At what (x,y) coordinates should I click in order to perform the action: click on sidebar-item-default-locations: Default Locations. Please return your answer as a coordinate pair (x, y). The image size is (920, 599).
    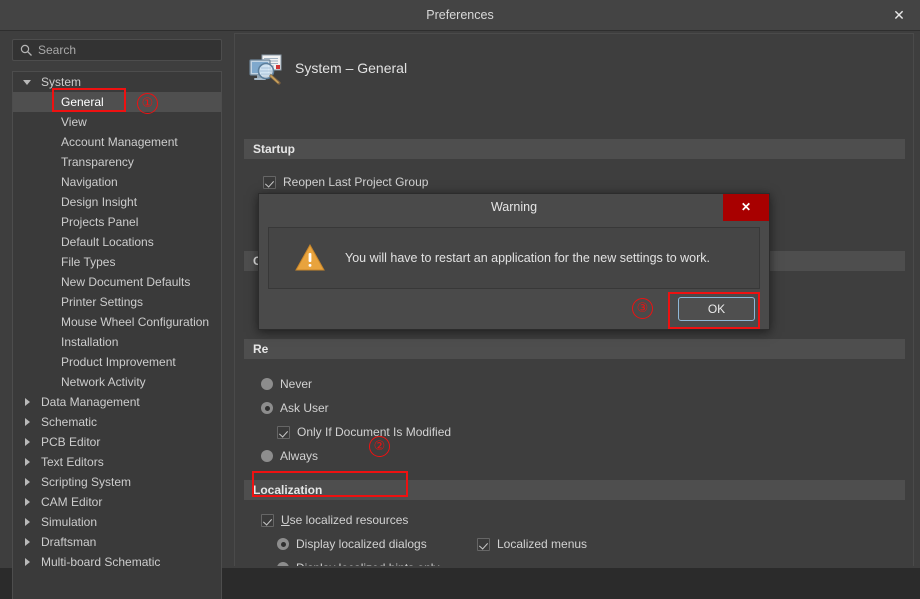
    Looking at the image, I should click on (117, 242).